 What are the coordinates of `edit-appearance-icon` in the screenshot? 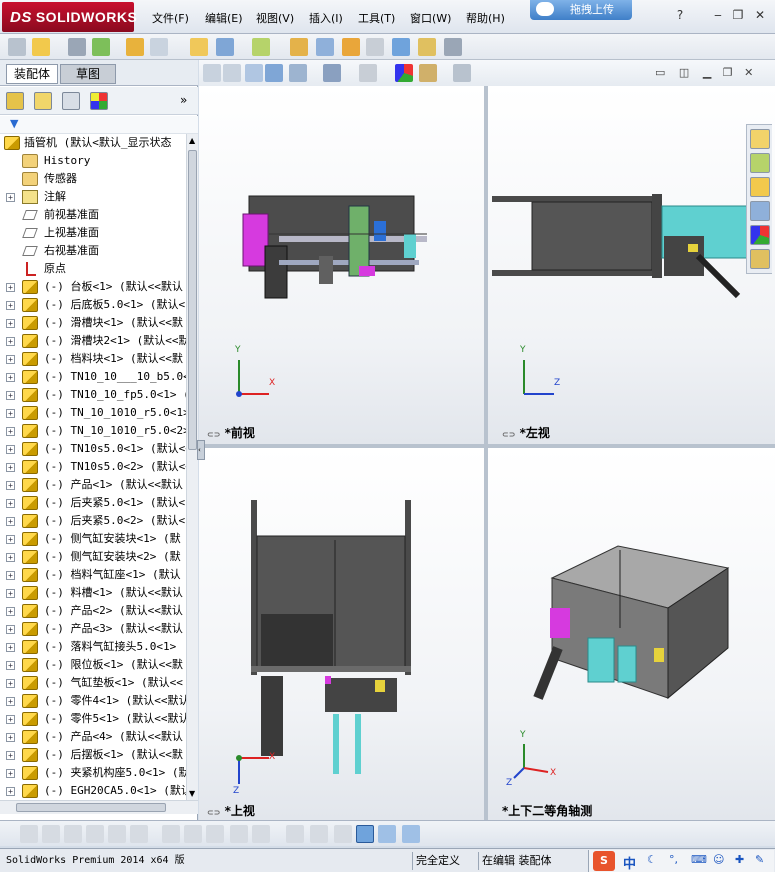 It's located at (404, 73).